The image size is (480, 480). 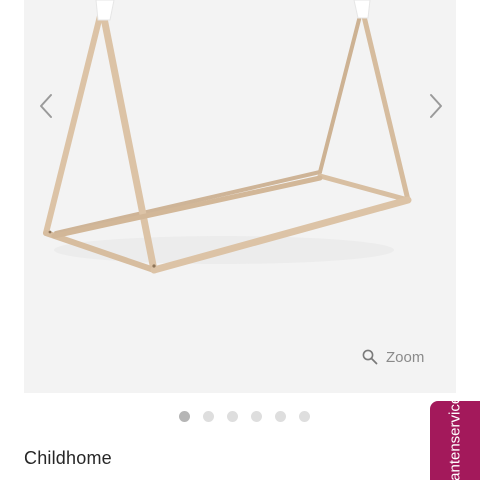 I want to click on carousel-pagination, so click(x=244, y=416).